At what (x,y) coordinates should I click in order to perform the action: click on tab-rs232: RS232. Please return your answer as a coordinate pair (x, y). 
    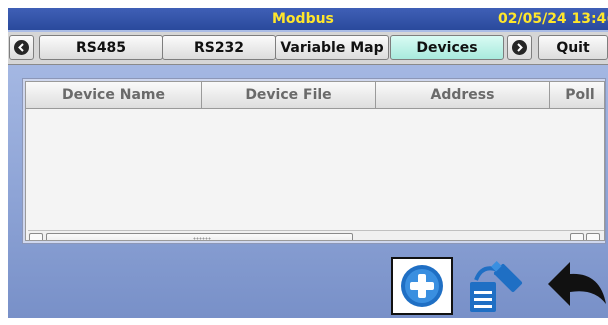
    Looking at the image, I should click on (219, 47).